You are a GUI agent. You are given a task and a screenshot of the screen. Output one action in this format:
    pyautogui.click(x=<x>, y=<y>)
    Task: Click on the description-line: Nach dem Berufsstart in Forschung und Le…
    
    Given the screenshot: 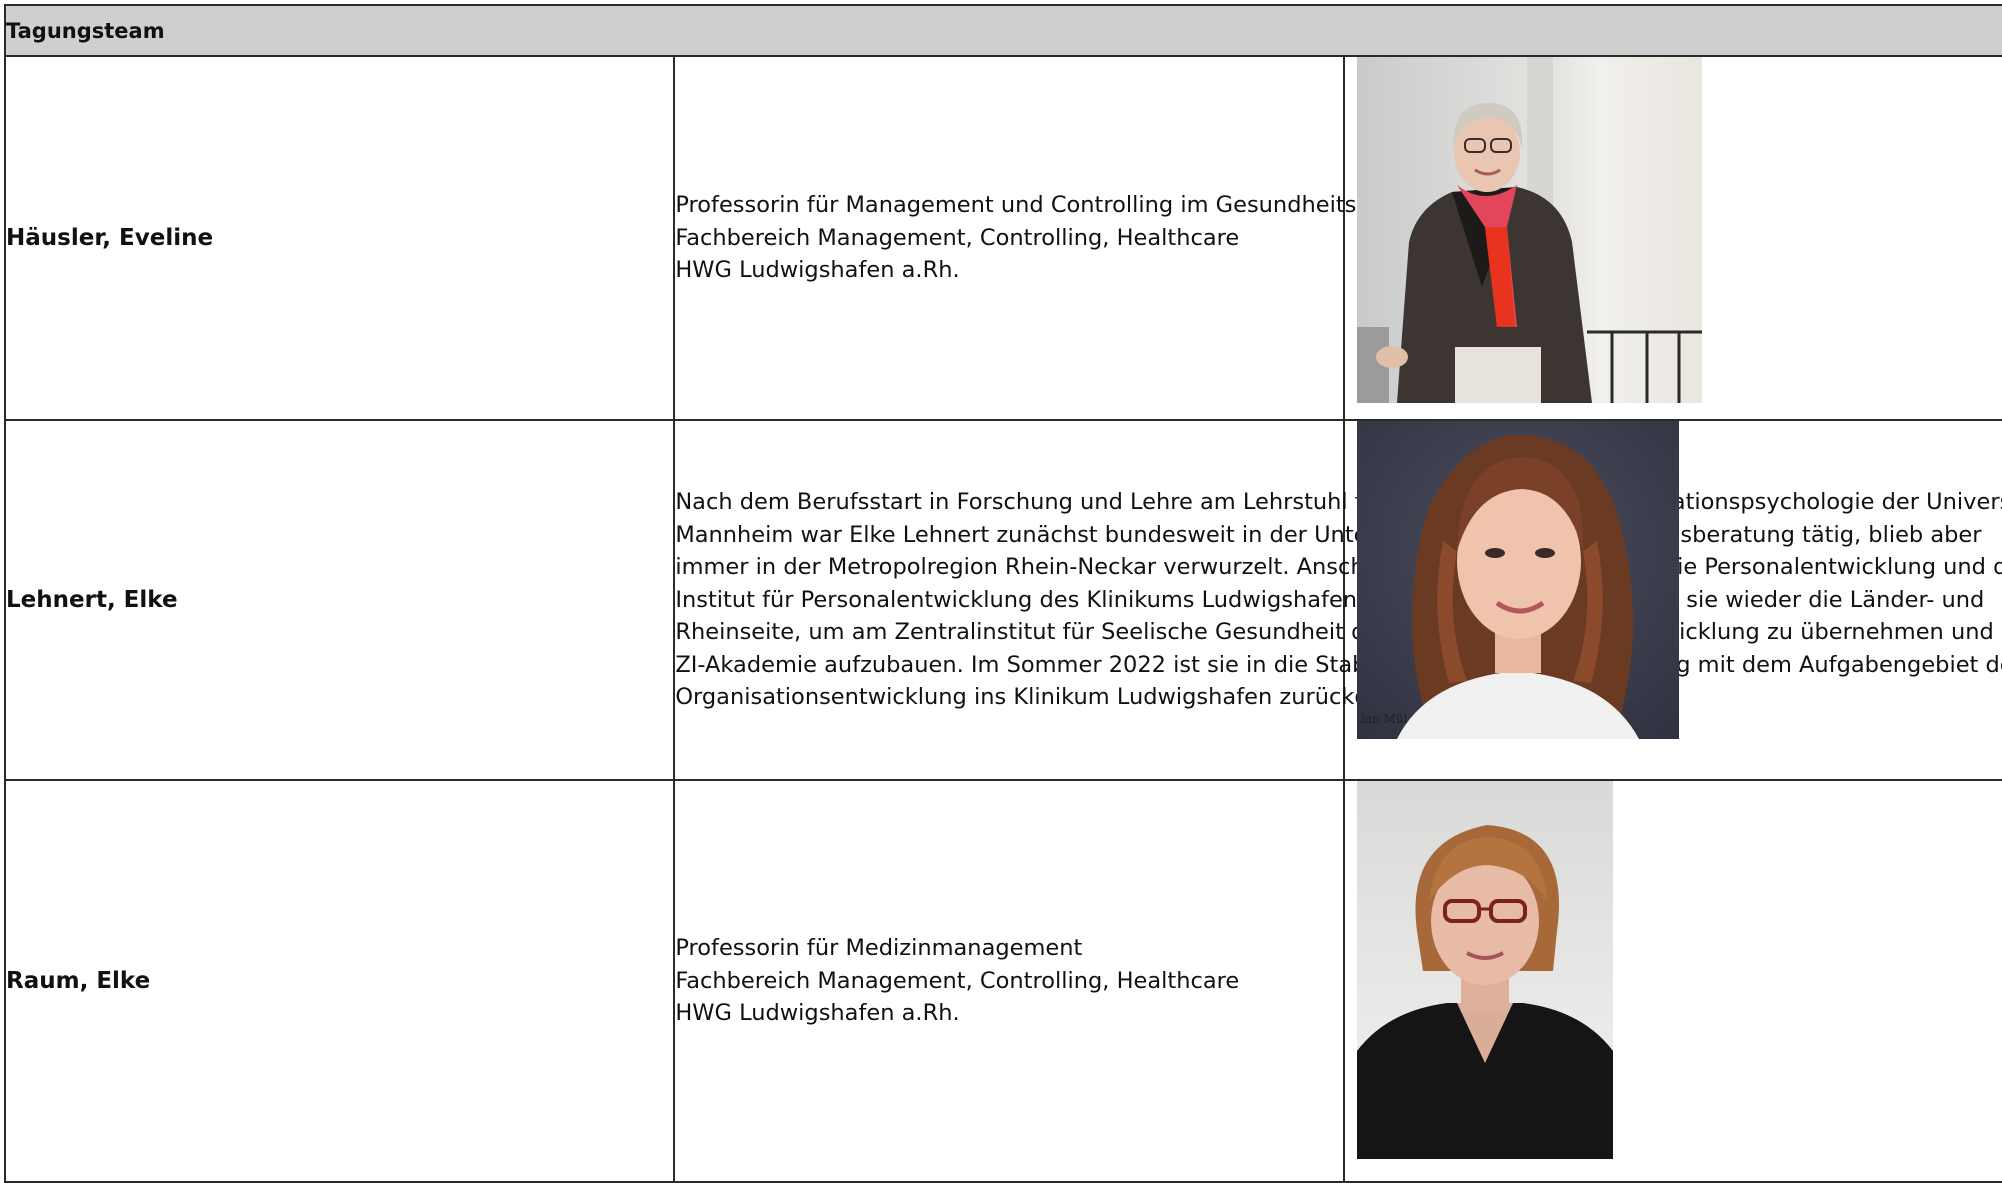 What is the action you would take?
    pyautogui.click(x=1338, y=502)
    